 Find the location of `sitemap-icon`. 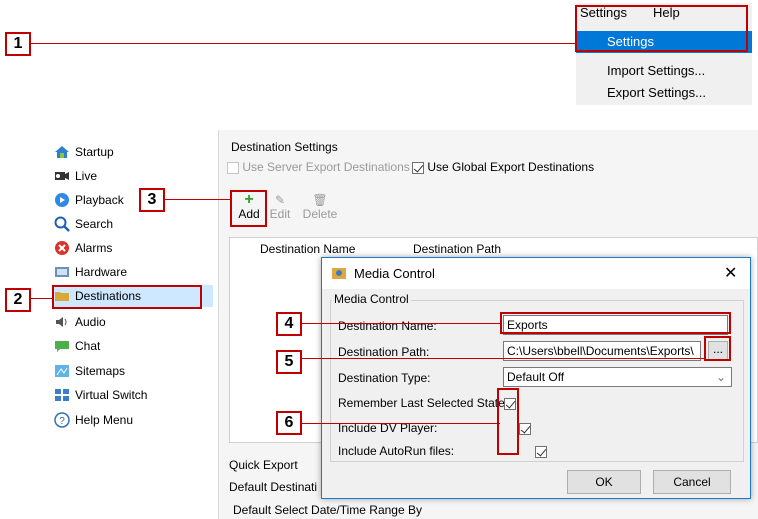

sitemap-icon is located at coordinates (62, 371).